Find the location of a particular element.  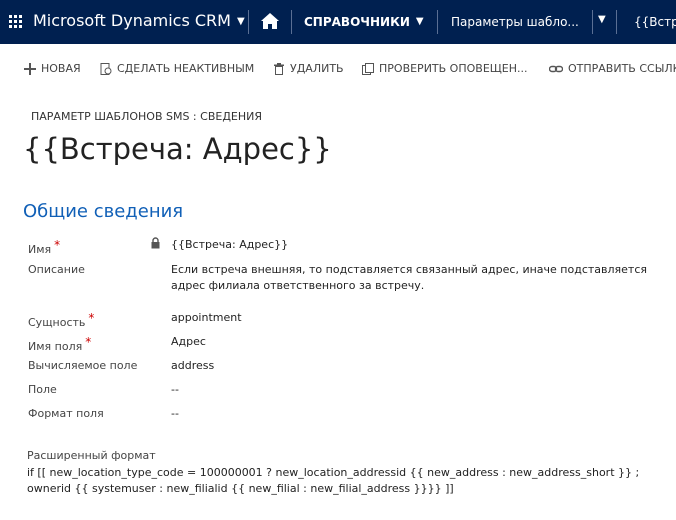

plus-icon is located at coordinates (30, 68).